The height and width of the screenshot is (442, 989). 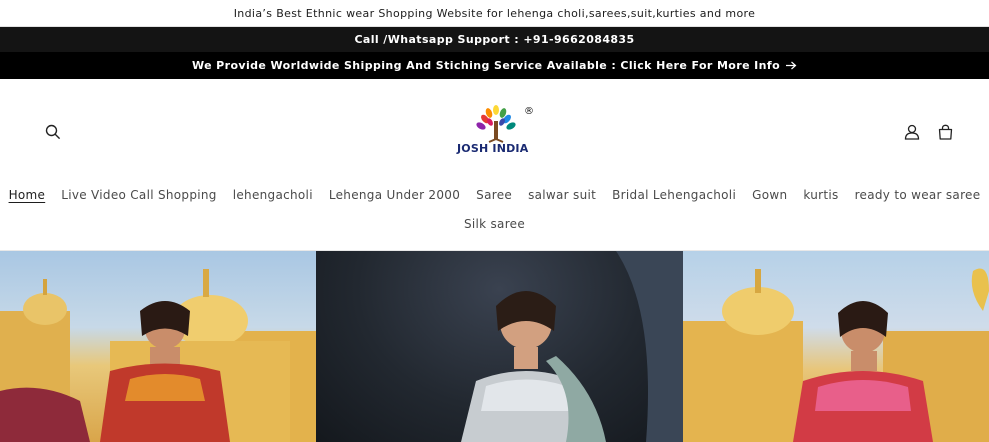 I want to click on logo: ® JOSH INDIA, so click(x=496, y=132).